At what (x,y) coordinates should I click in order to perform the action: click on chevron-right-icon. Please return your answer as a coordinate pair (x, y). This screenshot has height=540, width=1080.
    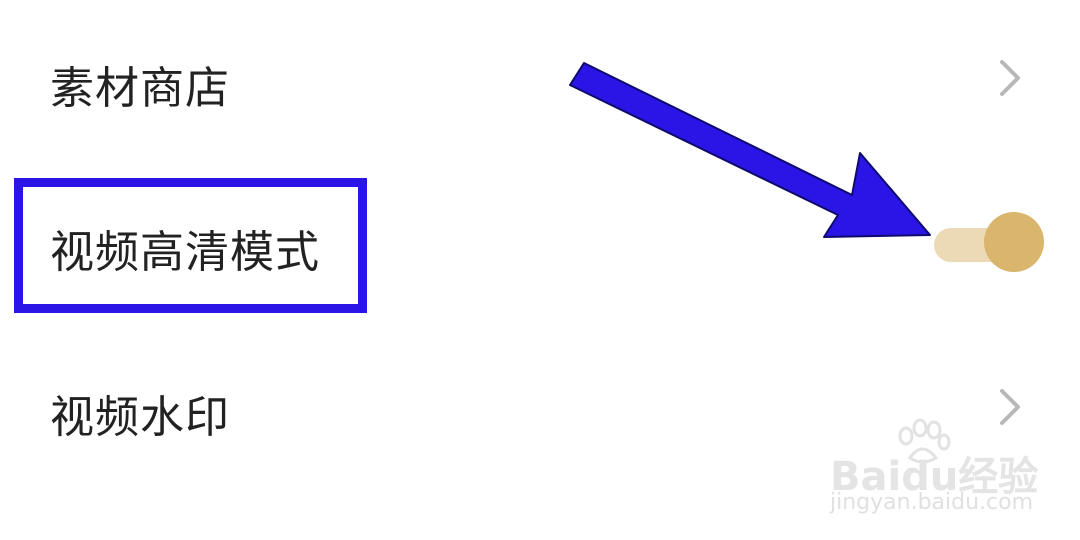
    Looking at the image, I should click on (1010, 78).